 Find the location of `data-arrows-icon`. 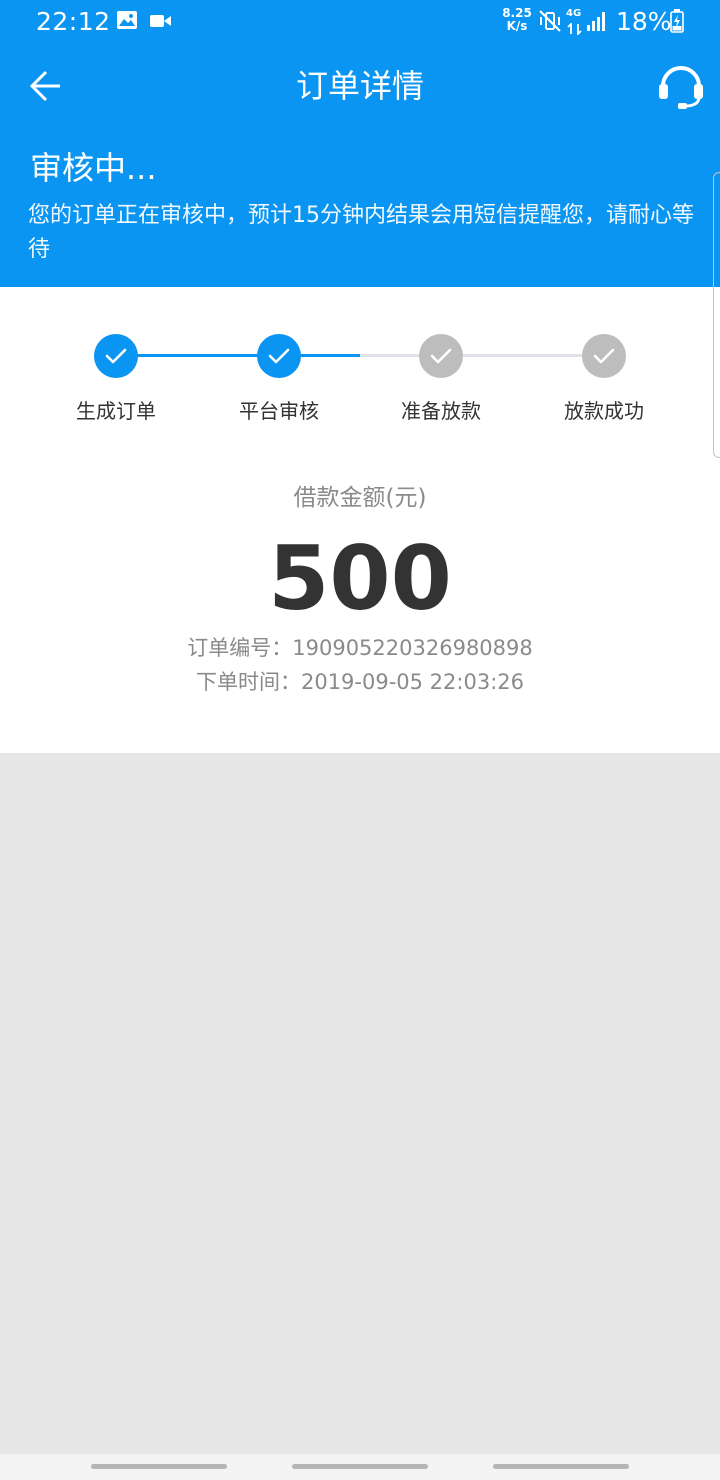

data-arrows-icon is located at coordinates (575, 29).